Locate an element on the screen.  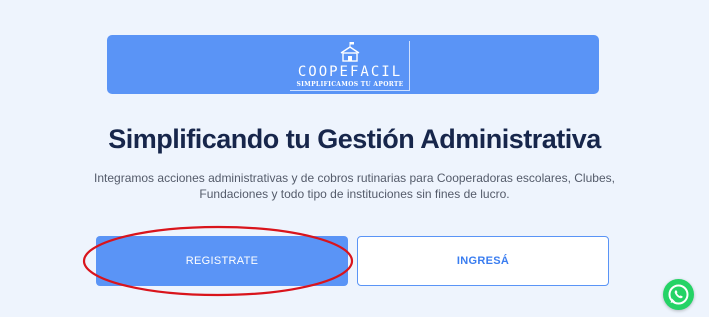
logo-name: COOPEFACIL is located at coordinates (350, 72).